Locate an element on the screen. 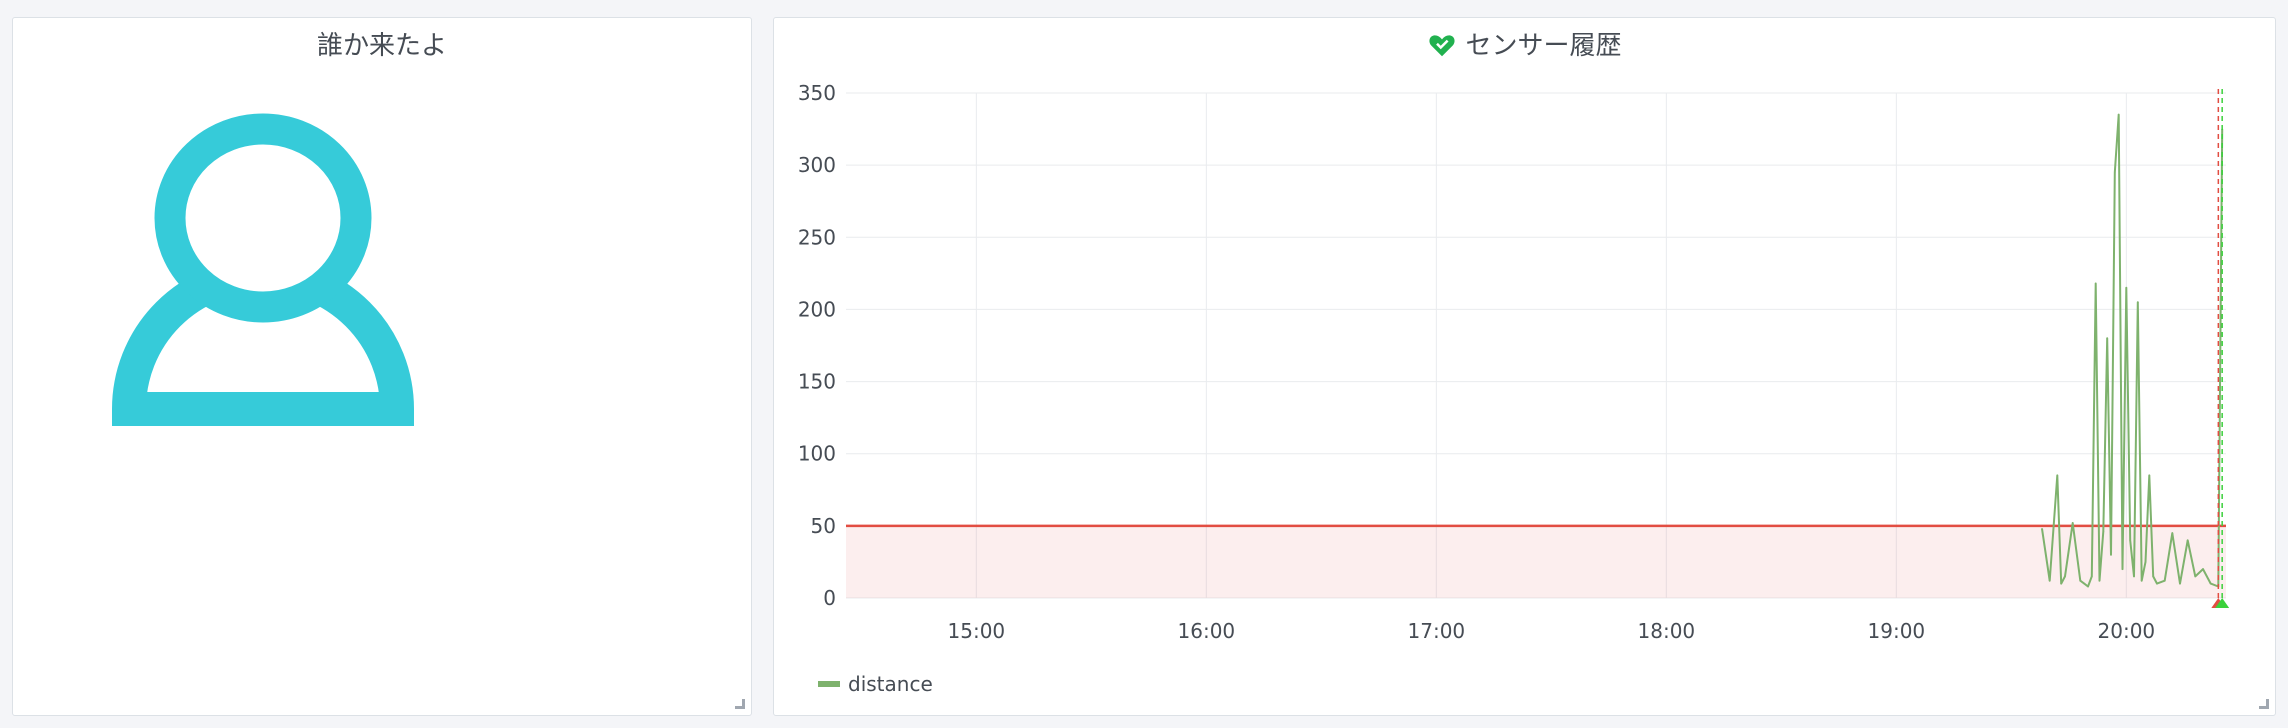 The height and width of the screenshot is (728, 2288). y-tick-label: 250 is located at coordinates (817, 237).